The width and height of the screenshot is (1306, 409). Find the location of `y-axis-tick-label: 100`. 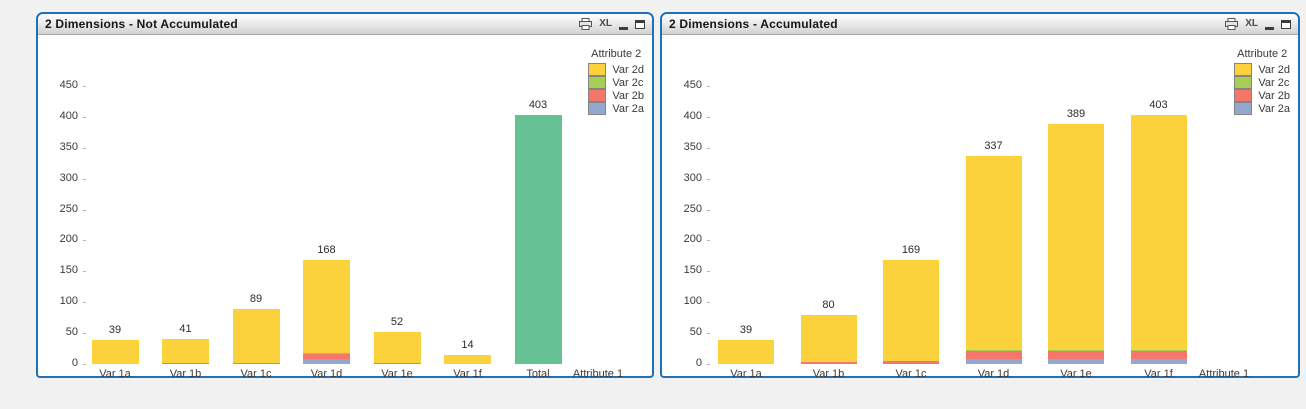

y-axis-tick-label: 100 is located at coordinates (692, 301).